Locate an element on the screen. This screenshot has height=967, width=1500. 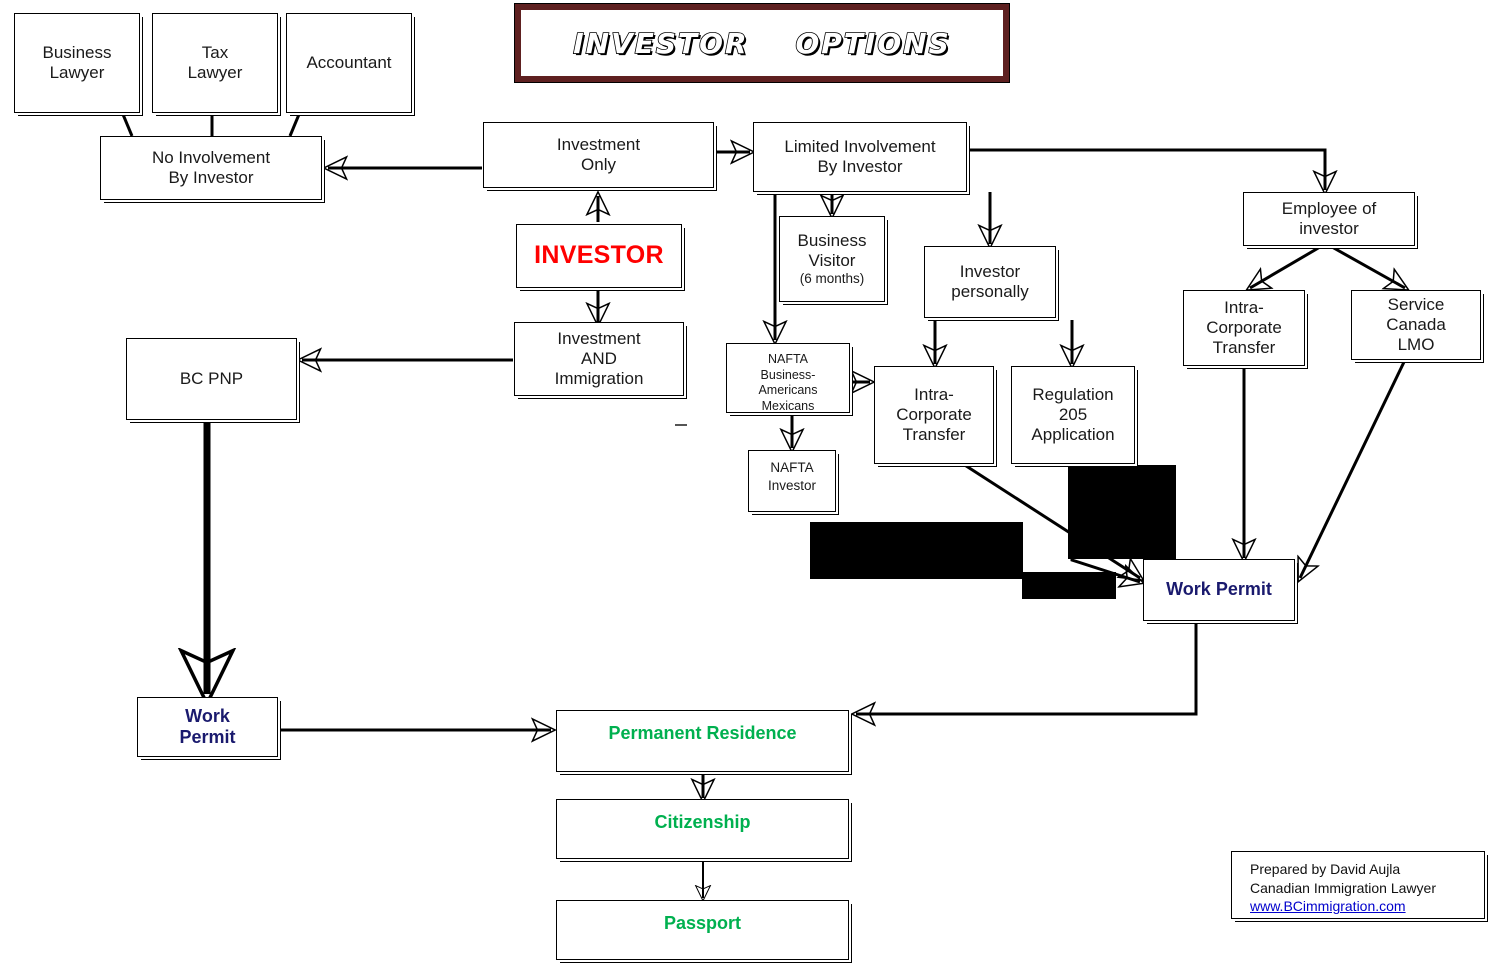
node-investment-and-immigration: Investment AND Immigration is located at coordinates (599, 359).